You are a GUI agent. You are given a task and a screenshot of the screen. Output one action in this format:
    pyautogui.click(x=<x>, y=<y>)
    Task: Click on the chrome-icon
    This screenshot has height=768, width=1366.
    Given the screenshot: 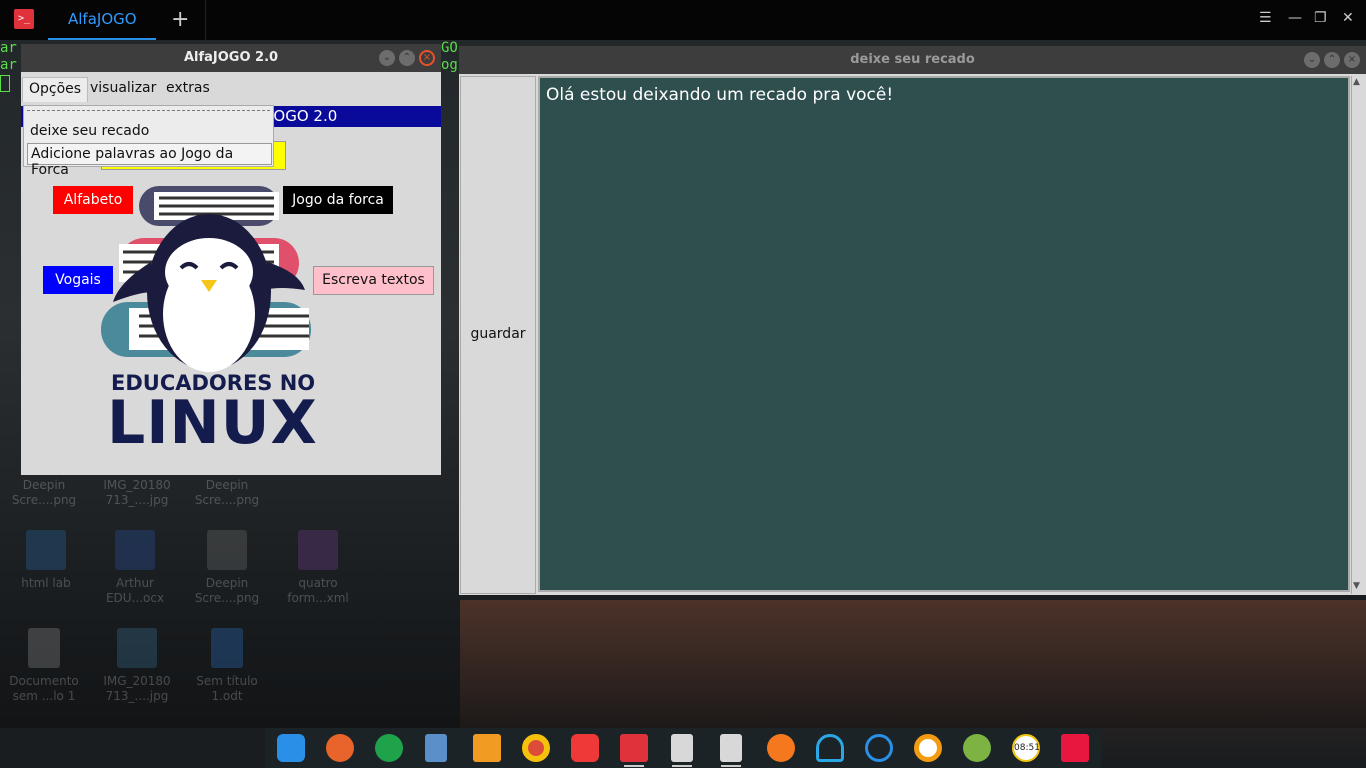 What is the action you would take?
    pyautogui.click(x=536, y=748)
    